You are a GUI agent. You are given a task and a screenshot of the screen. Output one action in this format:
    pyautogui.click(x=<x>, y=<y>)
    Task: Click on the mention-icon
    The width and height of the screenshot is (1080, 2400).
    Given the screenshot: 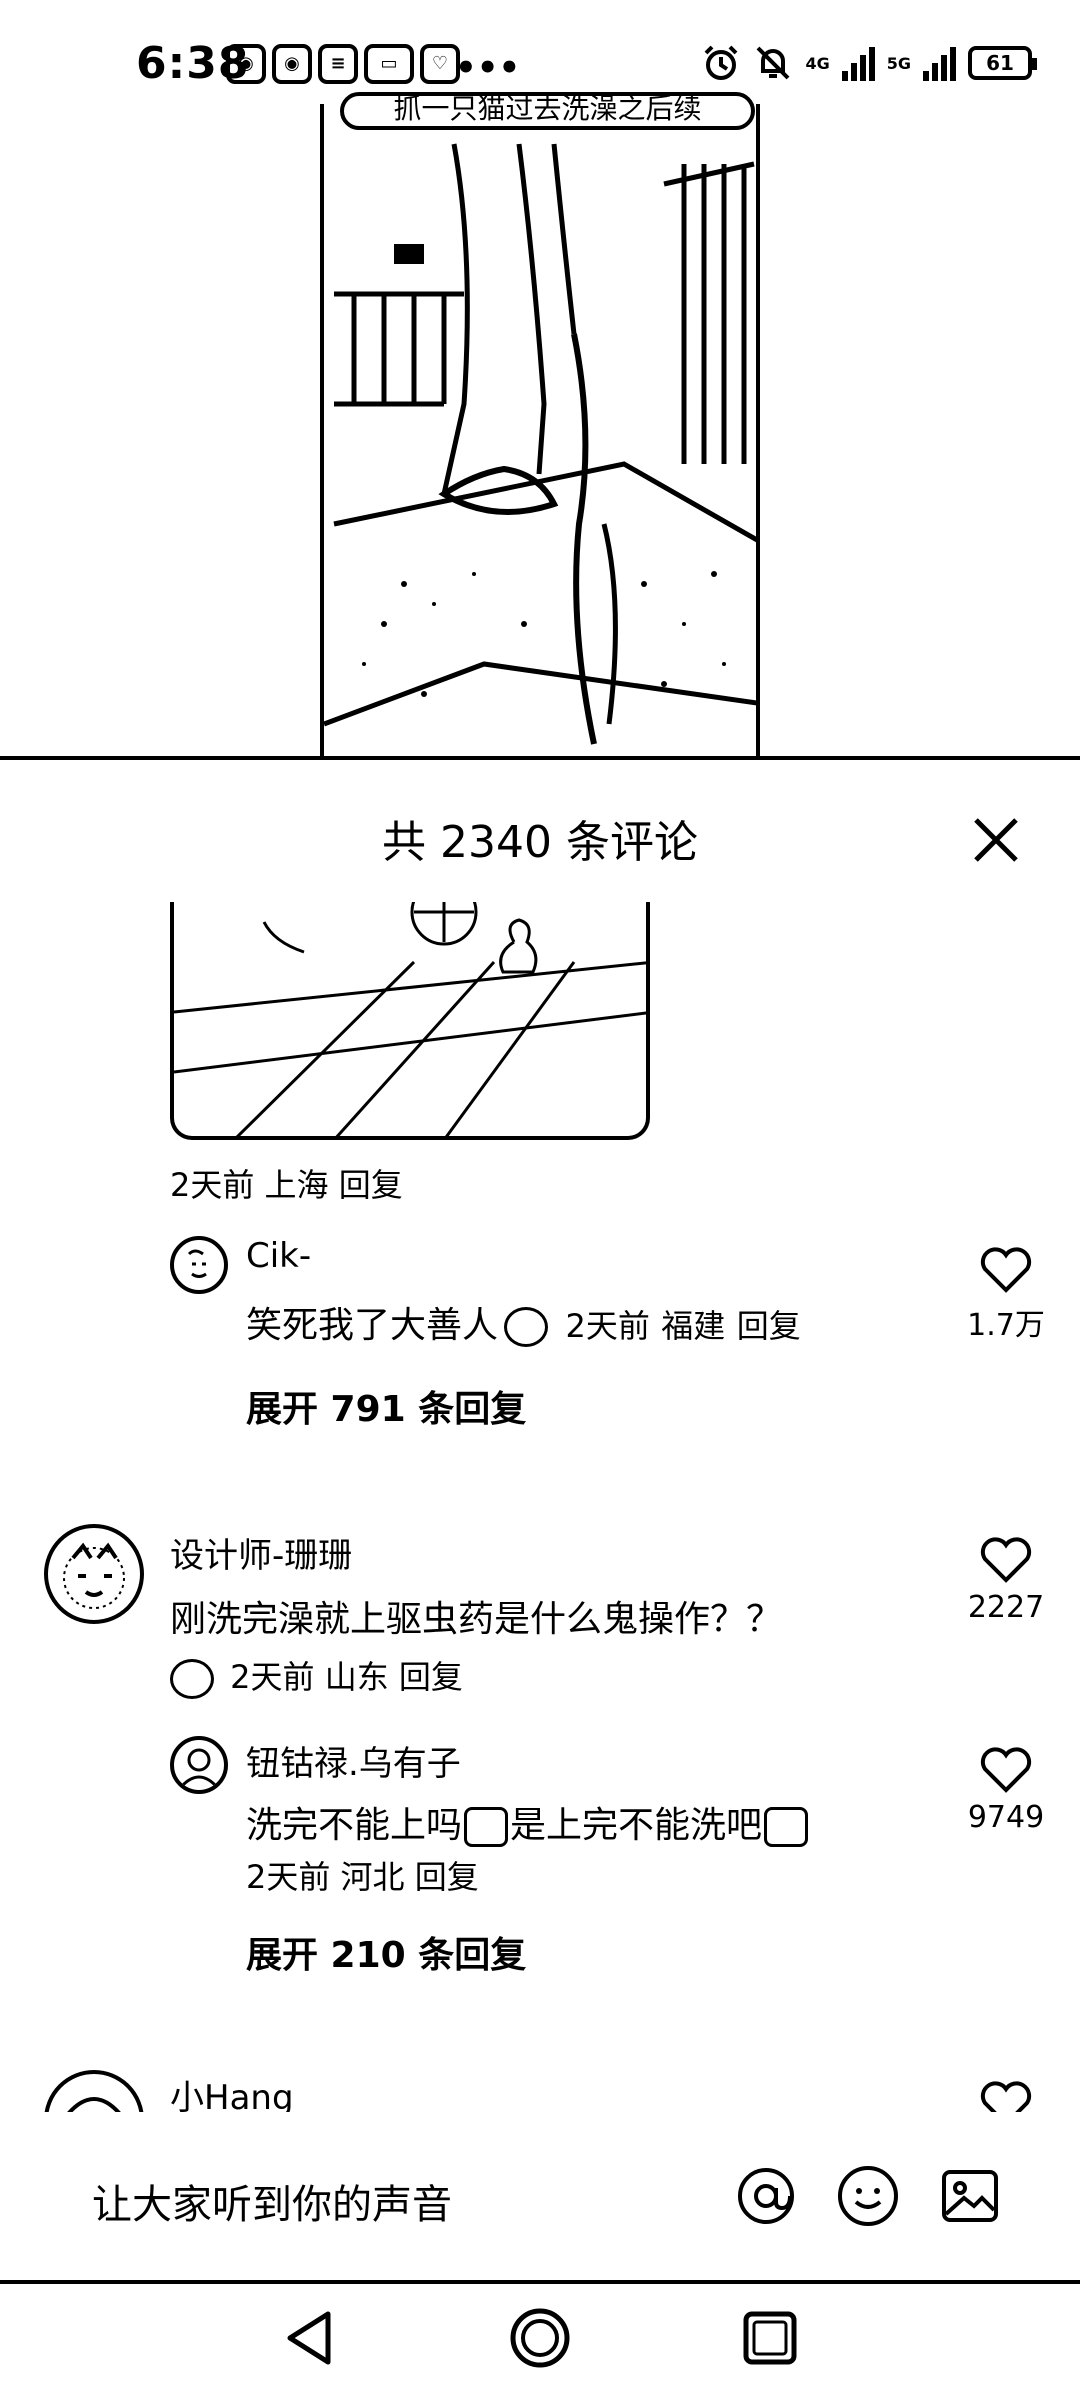 What is the action you would take?
    pyautogui.click(x=766, y=2196)
    